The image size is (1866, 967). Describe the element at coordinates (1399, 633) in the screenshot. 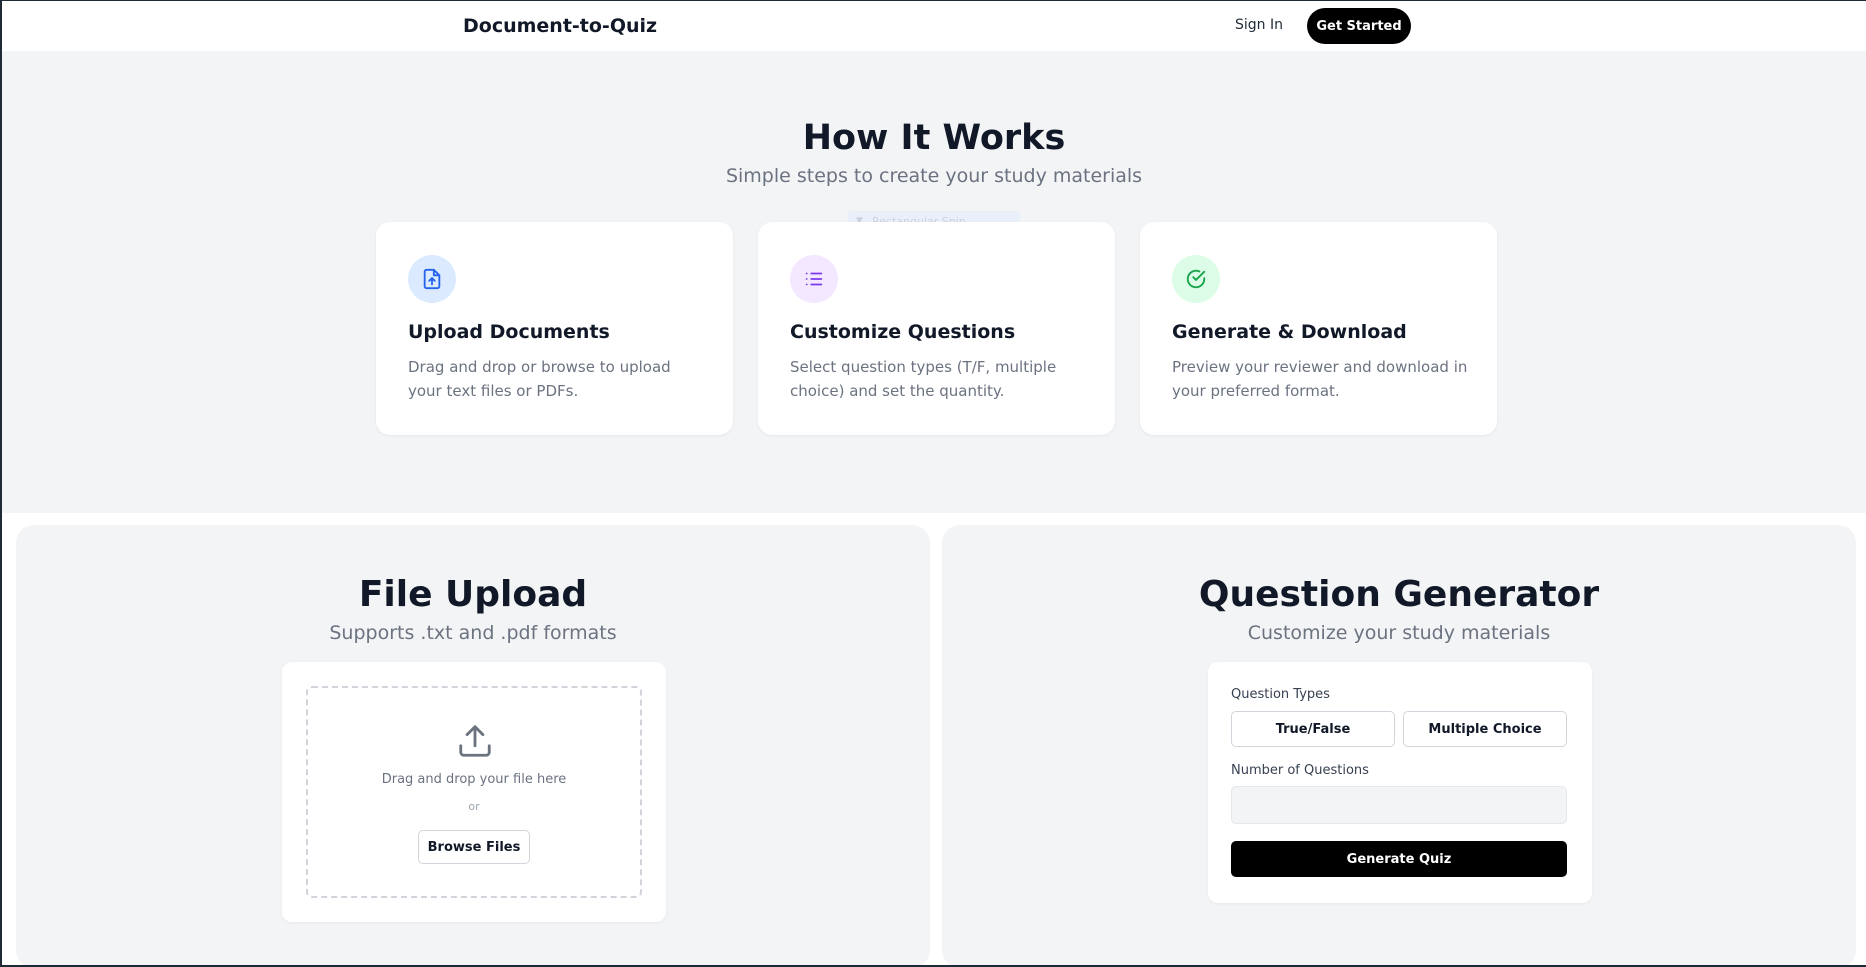

I see `panel-subtitle: Customize your study materials` at that location.